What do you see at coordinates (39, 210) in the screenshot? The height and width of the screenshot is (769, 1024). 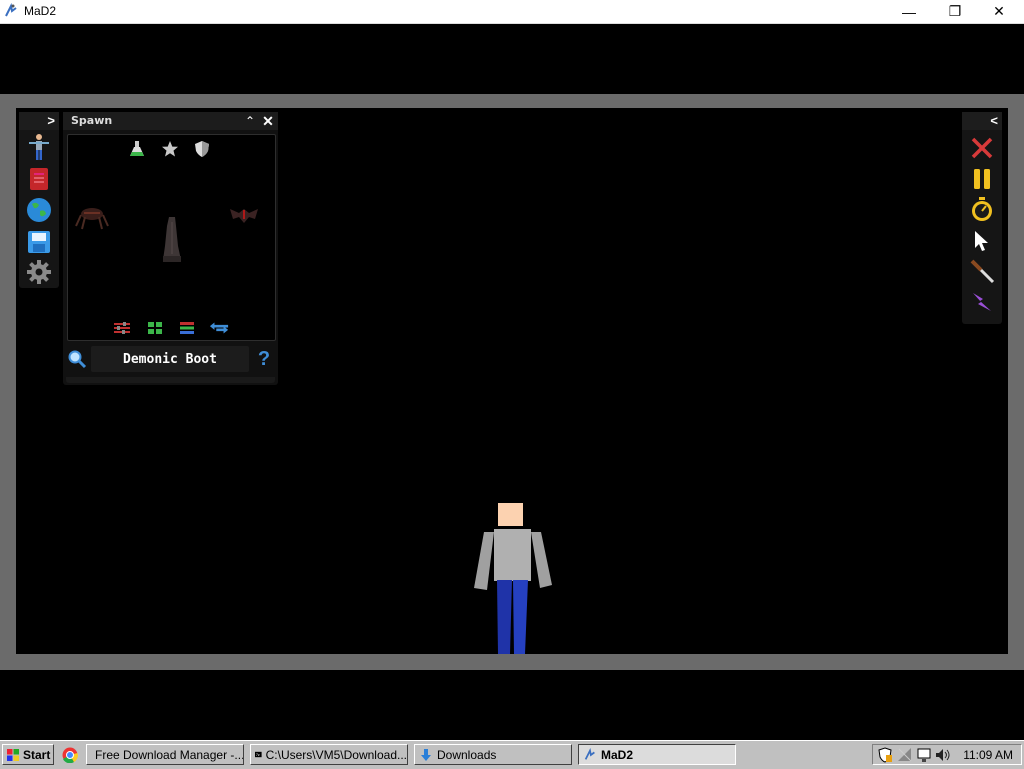 I see `globe-icon` at bounding box center [39, 210].